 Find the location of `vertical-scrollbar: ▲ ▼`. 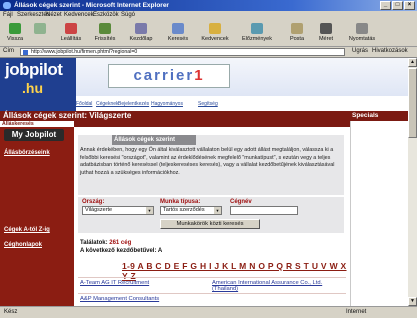

vertical-scrollbar: ▲ ▼ is located at coordinates (412, 182).